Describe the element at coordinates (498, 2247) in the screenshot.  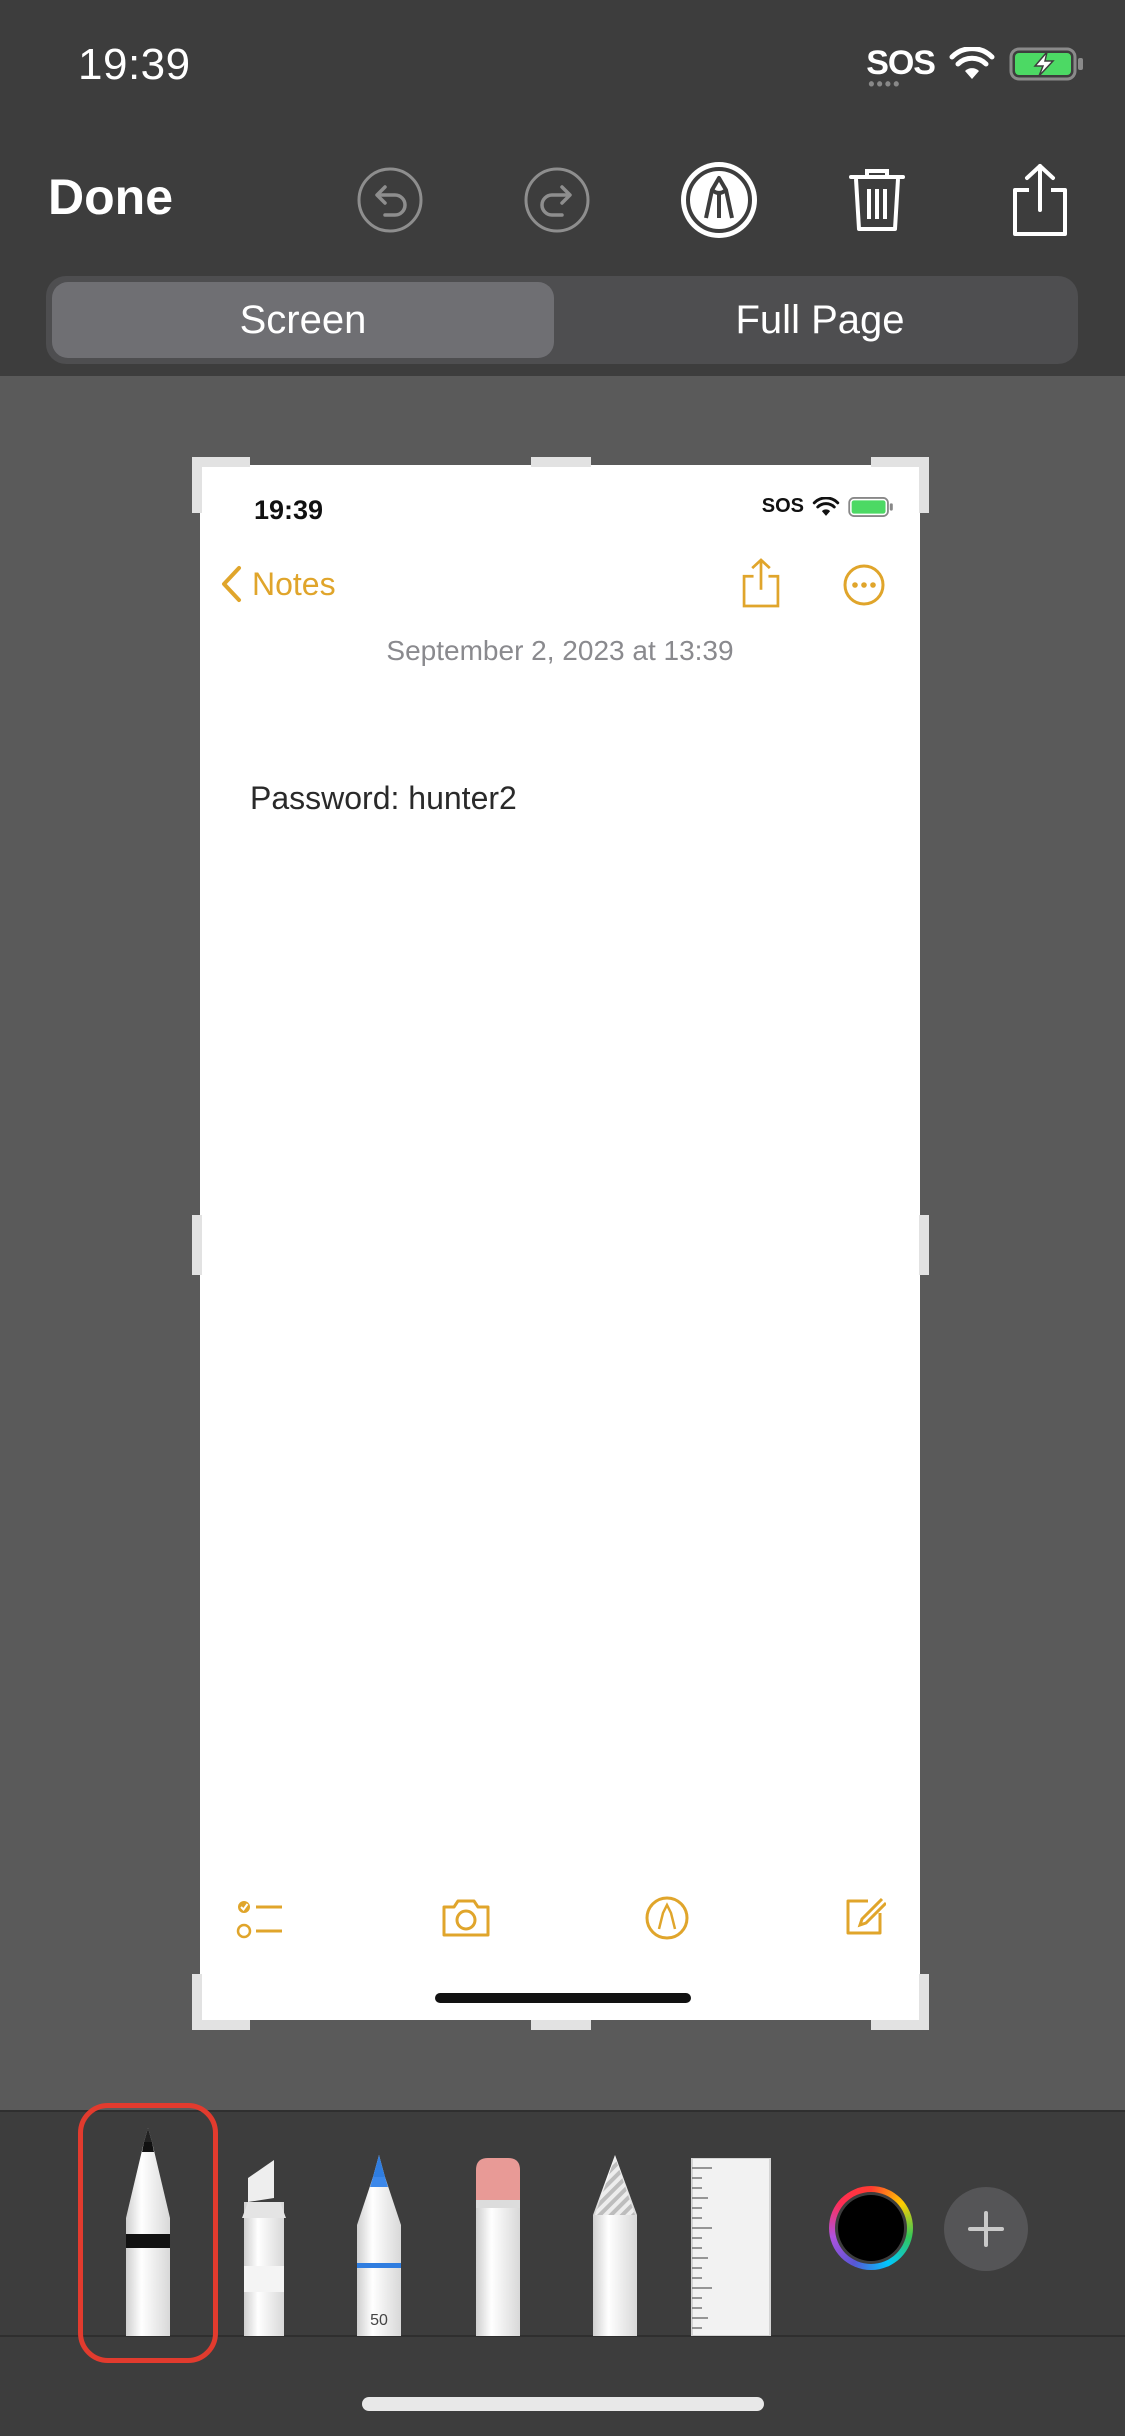
I see `eraser-tool` at that location.